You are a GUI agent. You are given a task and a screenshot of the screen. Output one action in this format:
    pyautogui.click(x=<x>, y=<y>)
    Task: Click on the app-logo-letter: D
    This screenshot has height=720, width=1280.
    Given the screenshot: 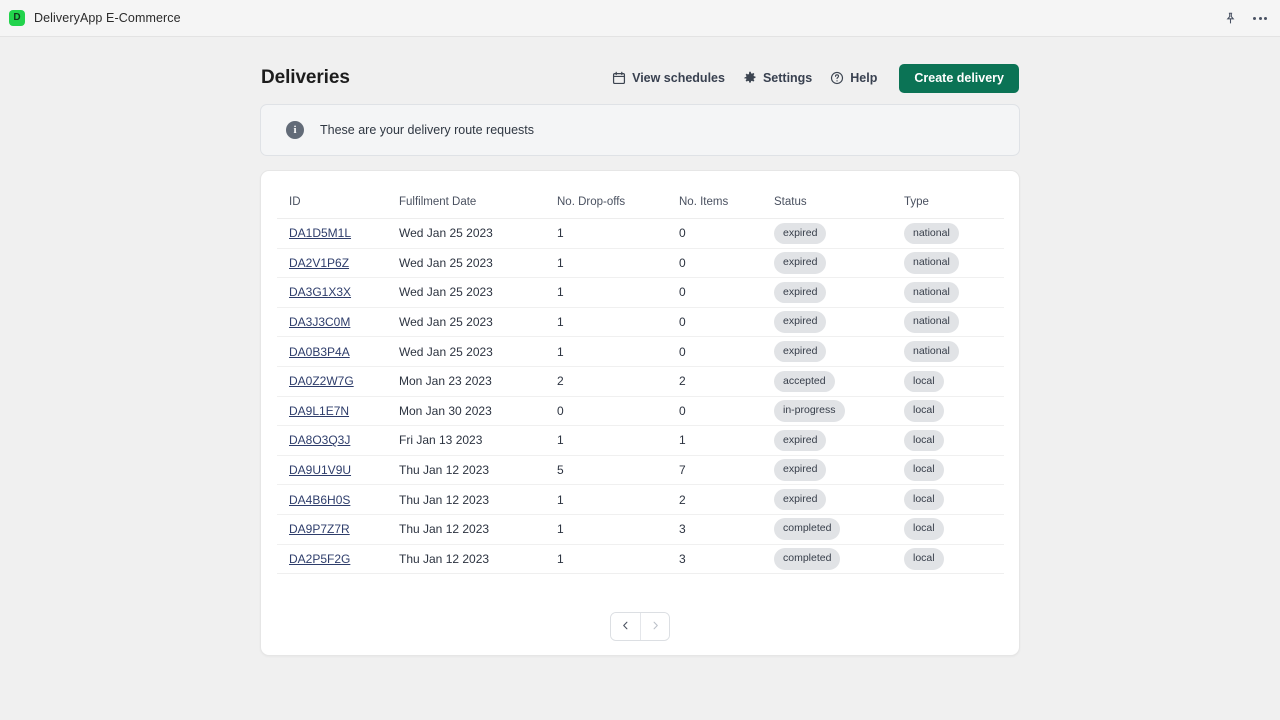 What is the action you would take?
    pyautogui.click(x=17, y=17)
    